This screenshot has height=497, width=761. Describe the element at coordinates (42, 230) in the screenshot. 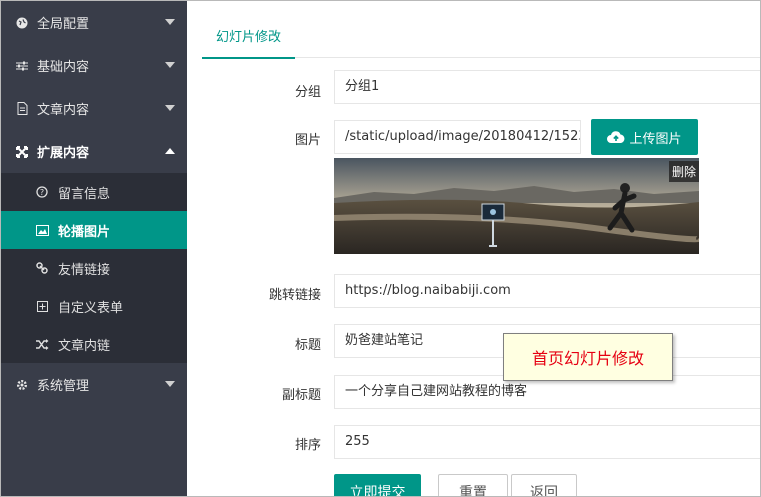

I see `image-icon` at that location.